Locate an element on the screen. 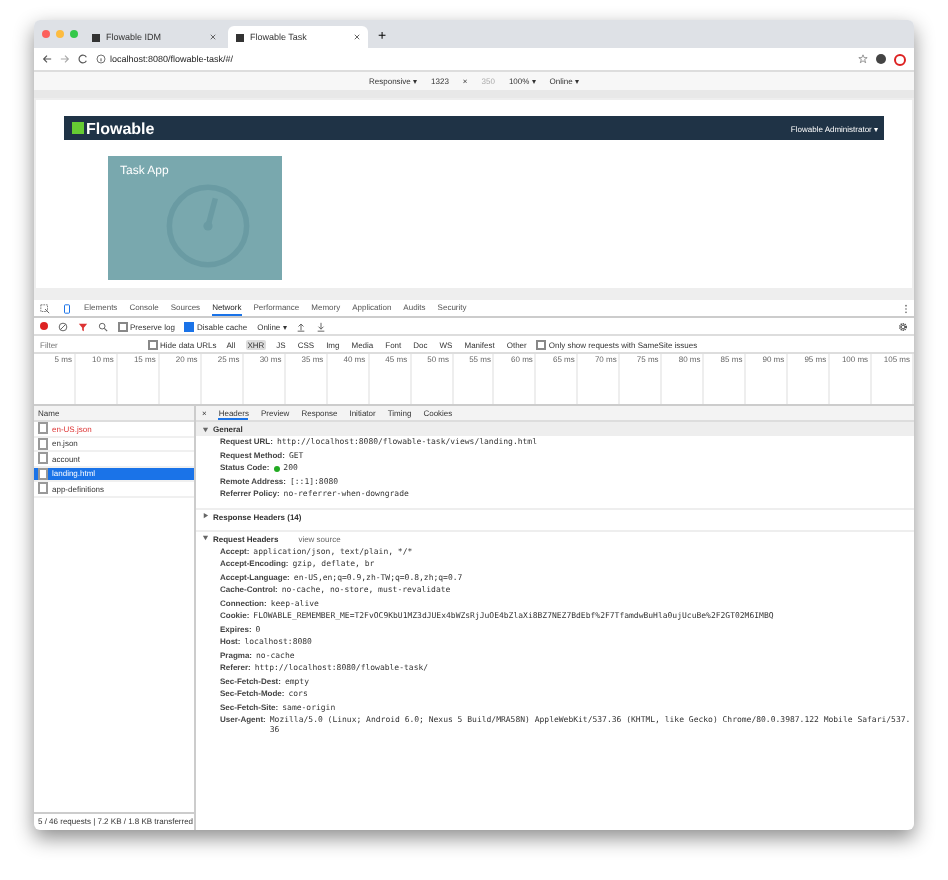 The image size is (948, 880). upload-icon is located at coordinates (301, 326).